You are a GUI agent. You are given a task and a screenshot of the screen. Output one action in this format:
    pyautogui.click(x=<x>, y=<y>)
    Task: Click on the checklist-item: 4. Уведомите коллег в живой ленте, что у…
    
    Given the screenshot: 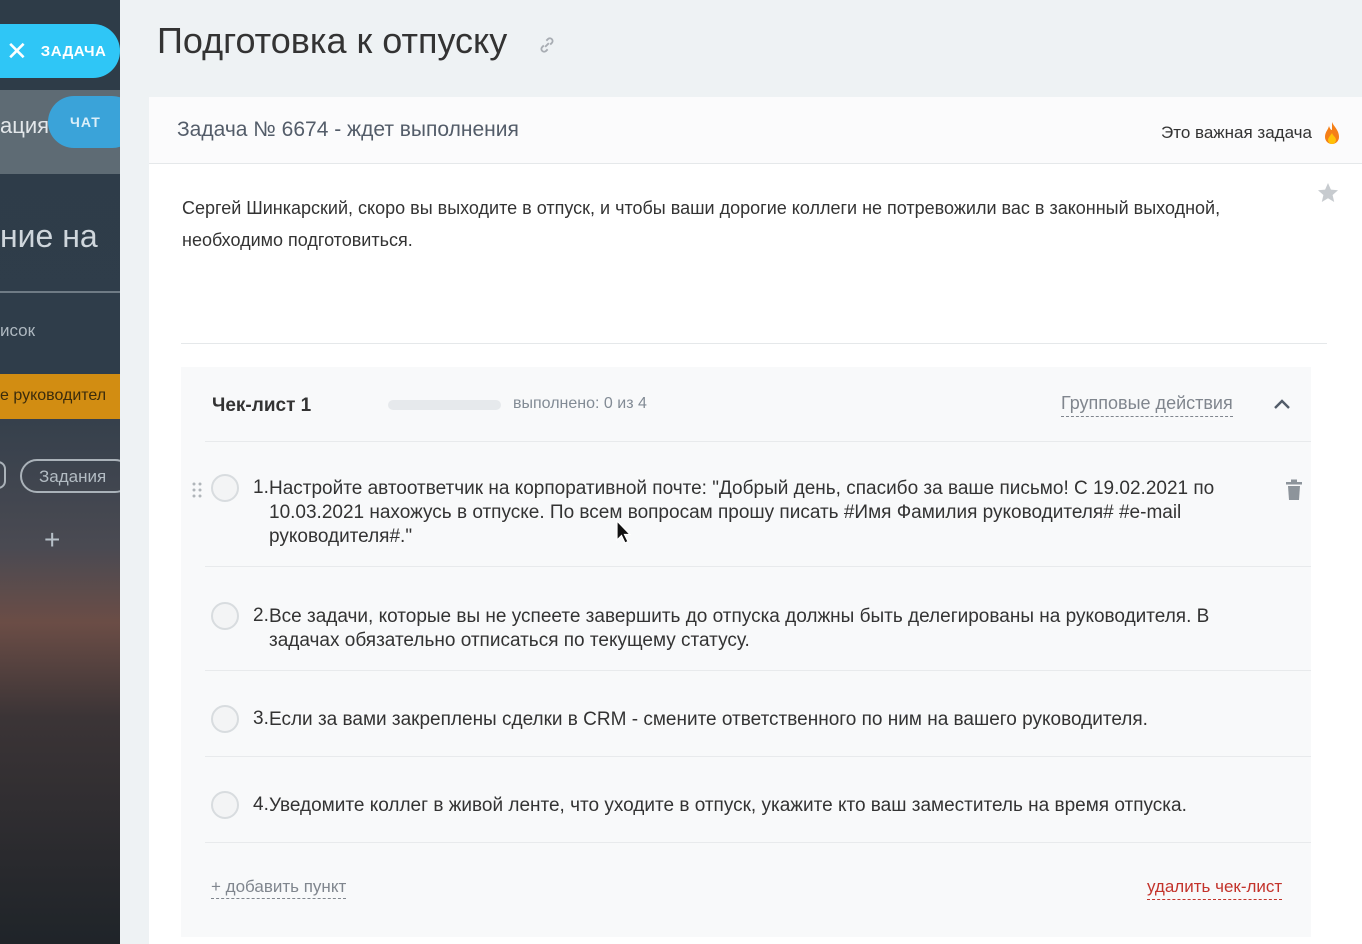 What is the action you would take?
    pyautogui.click(x=758, y=815)
    